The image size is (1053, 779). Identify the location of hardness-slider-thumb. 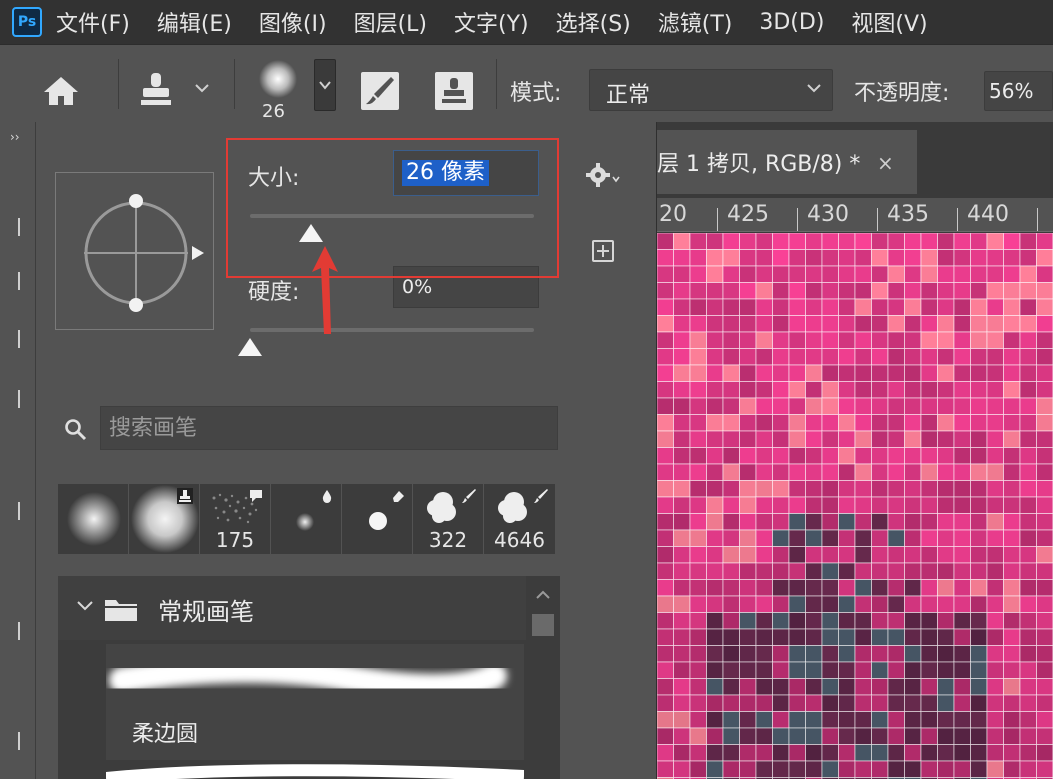
(250, 347).